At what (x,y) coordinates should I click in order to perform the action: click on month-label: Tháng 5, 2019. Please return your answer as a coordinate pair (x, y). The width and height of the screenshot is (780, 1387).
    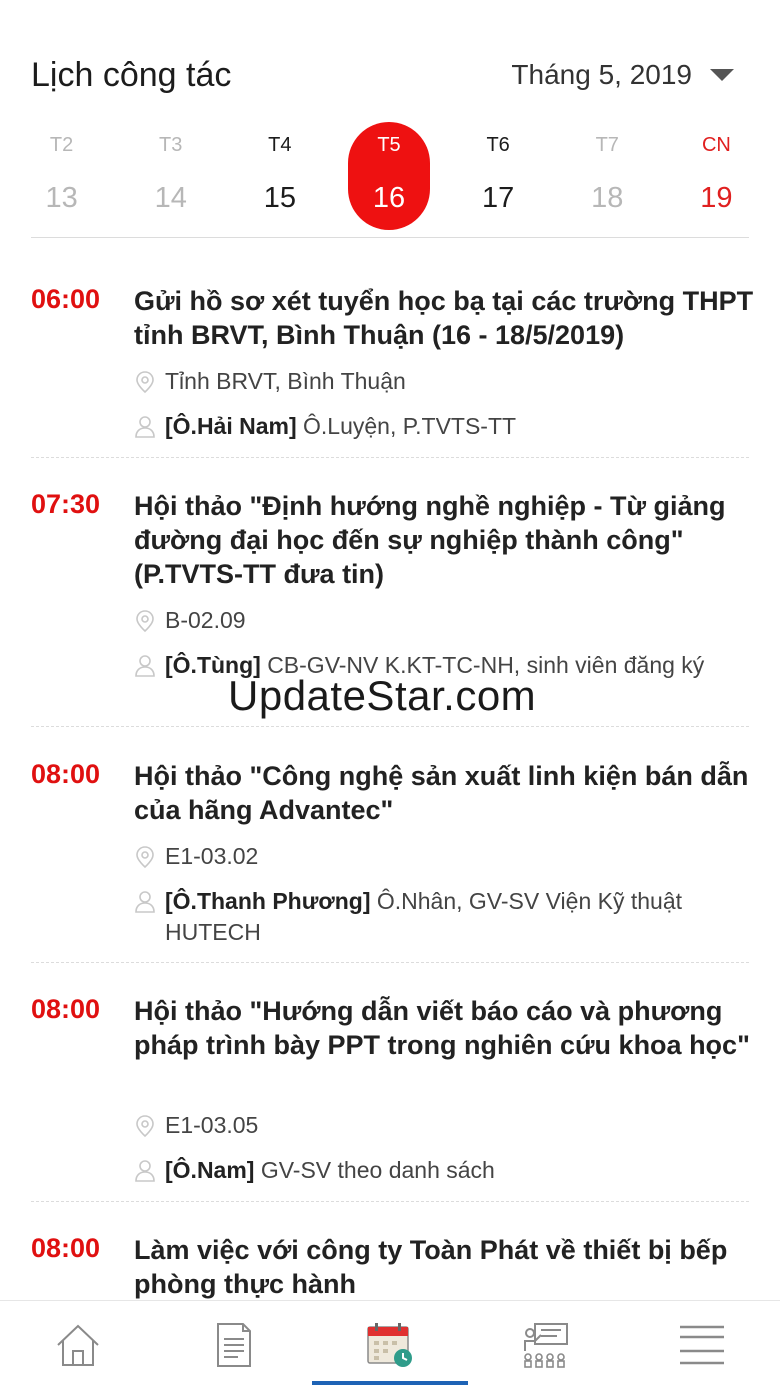
    Looking at the image, I should click on (601, 74).